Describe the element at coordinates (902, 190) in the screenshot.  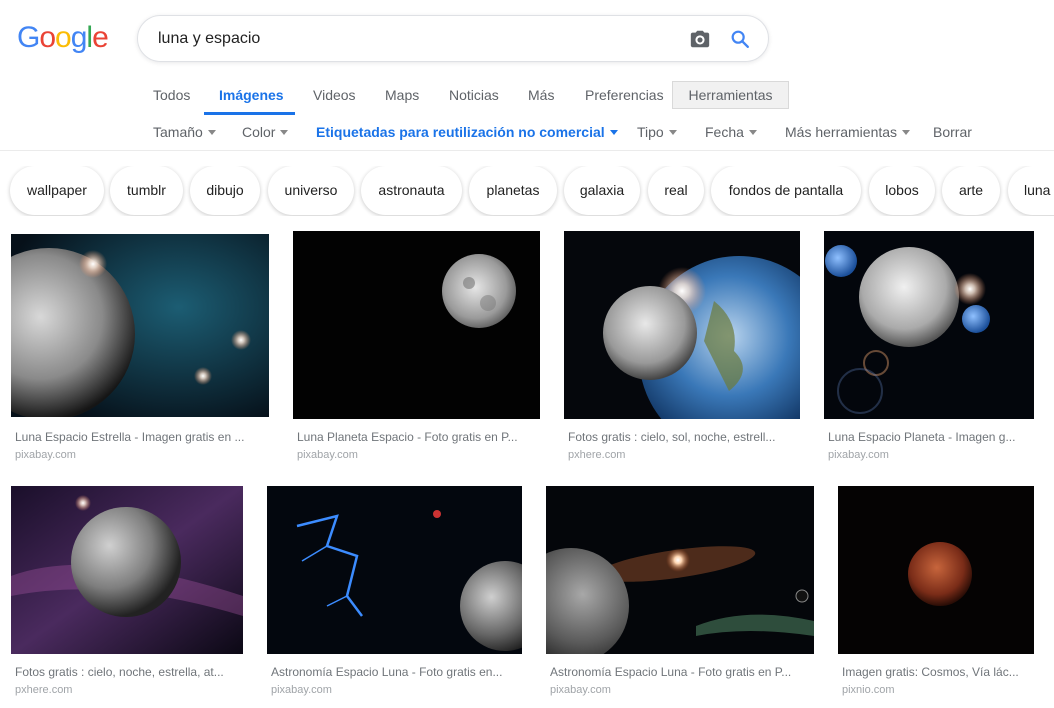
I see `chip-lobos: lobos` at that location.